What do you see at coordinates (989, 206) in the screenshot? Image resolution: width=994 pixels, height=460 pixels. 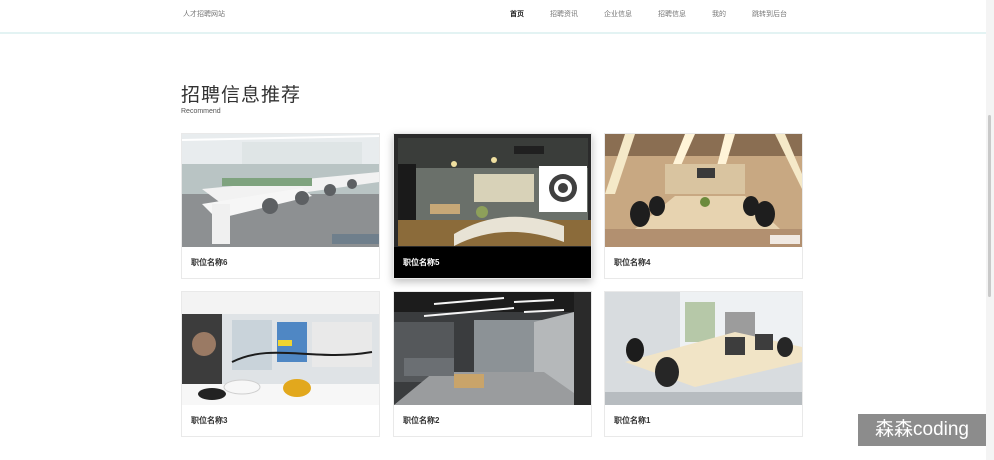 I see `scrollbar-thumb` at bounding box center [989, 206].